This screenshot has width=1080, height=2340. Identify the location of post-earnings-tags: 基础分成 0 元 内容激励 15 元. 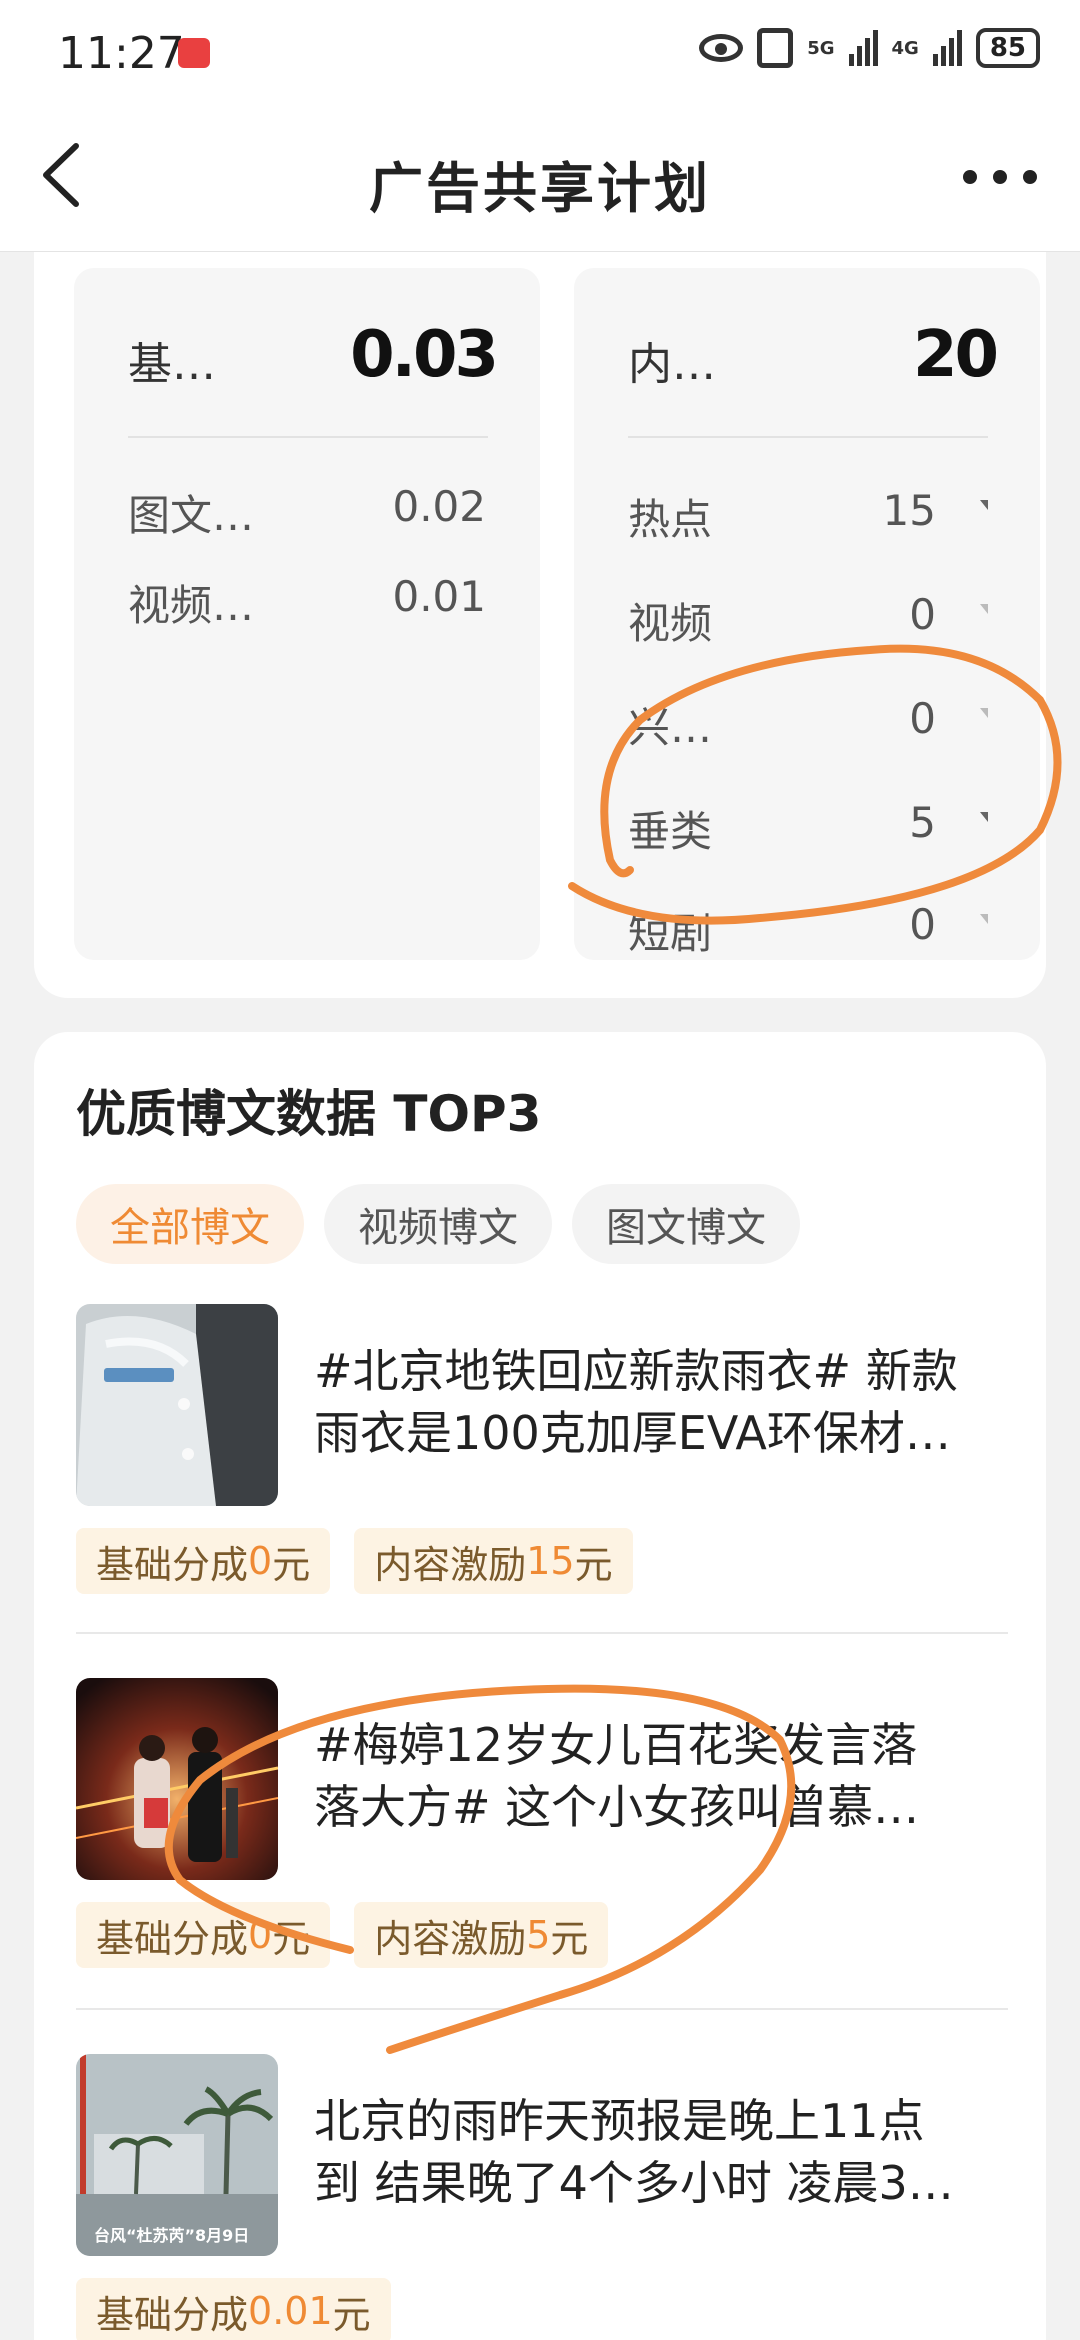
(354, 1561).